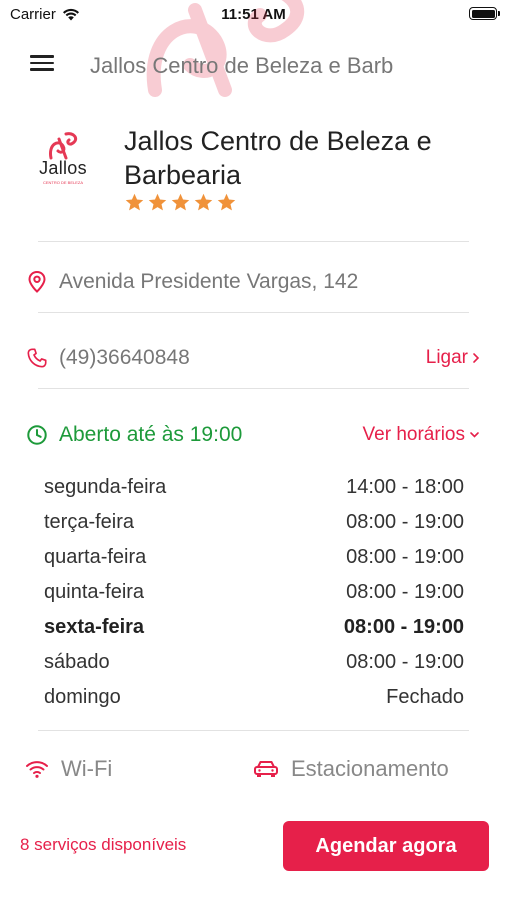  I want to click on amenity-parking: Estacionamento, so click(351, 769).